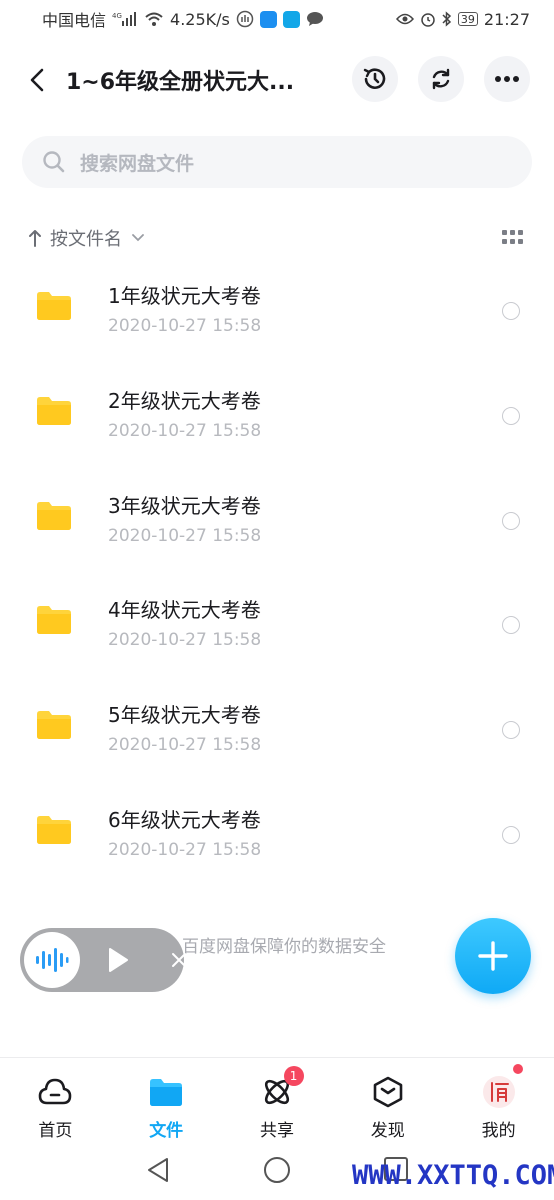  I want to click on folder-files-icon, so click(166, 1092).